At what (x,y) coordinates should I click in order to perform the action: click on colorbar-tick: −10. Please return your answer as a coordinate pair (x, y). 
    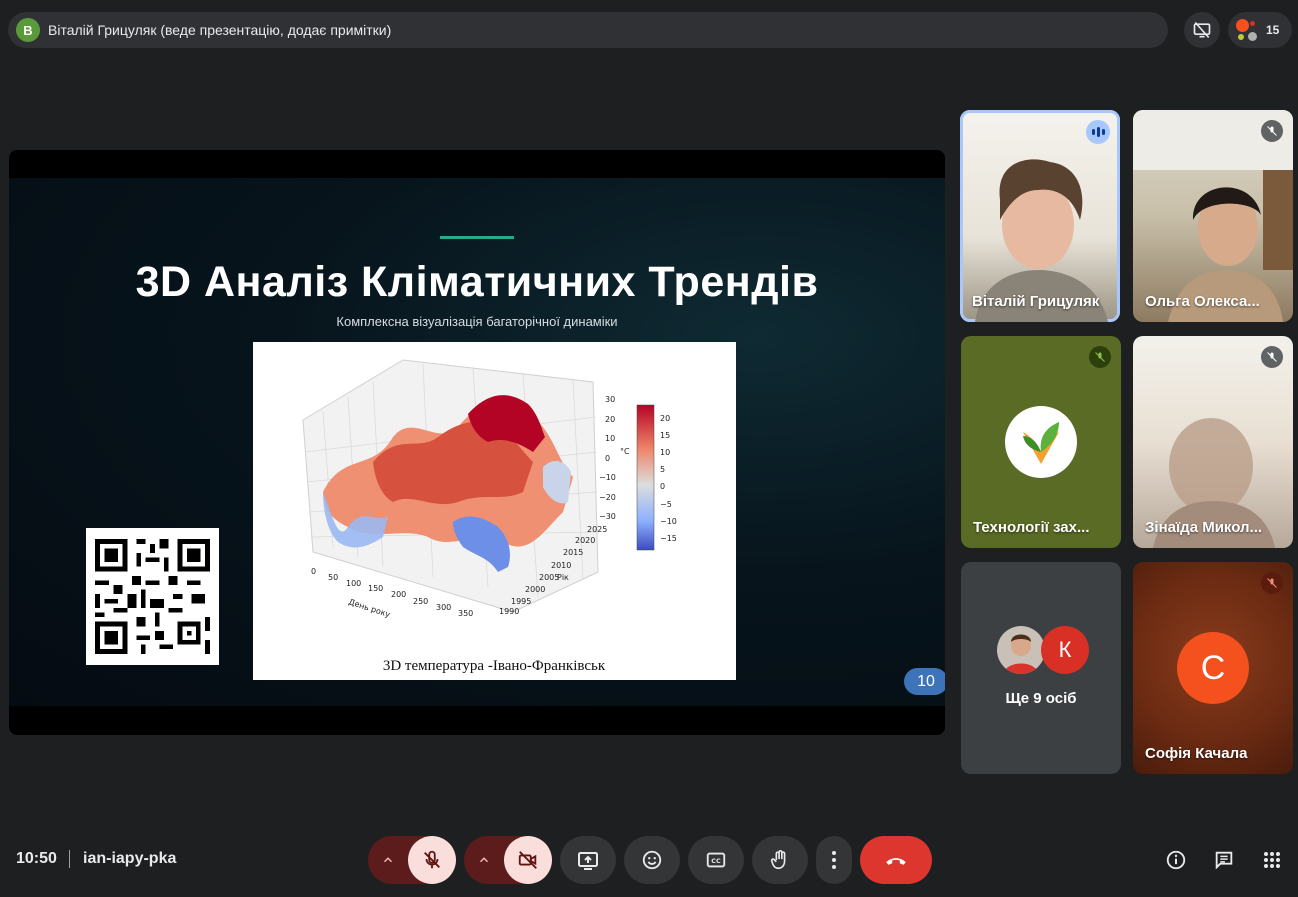
    Looking at the image, I should click on (668, 521).